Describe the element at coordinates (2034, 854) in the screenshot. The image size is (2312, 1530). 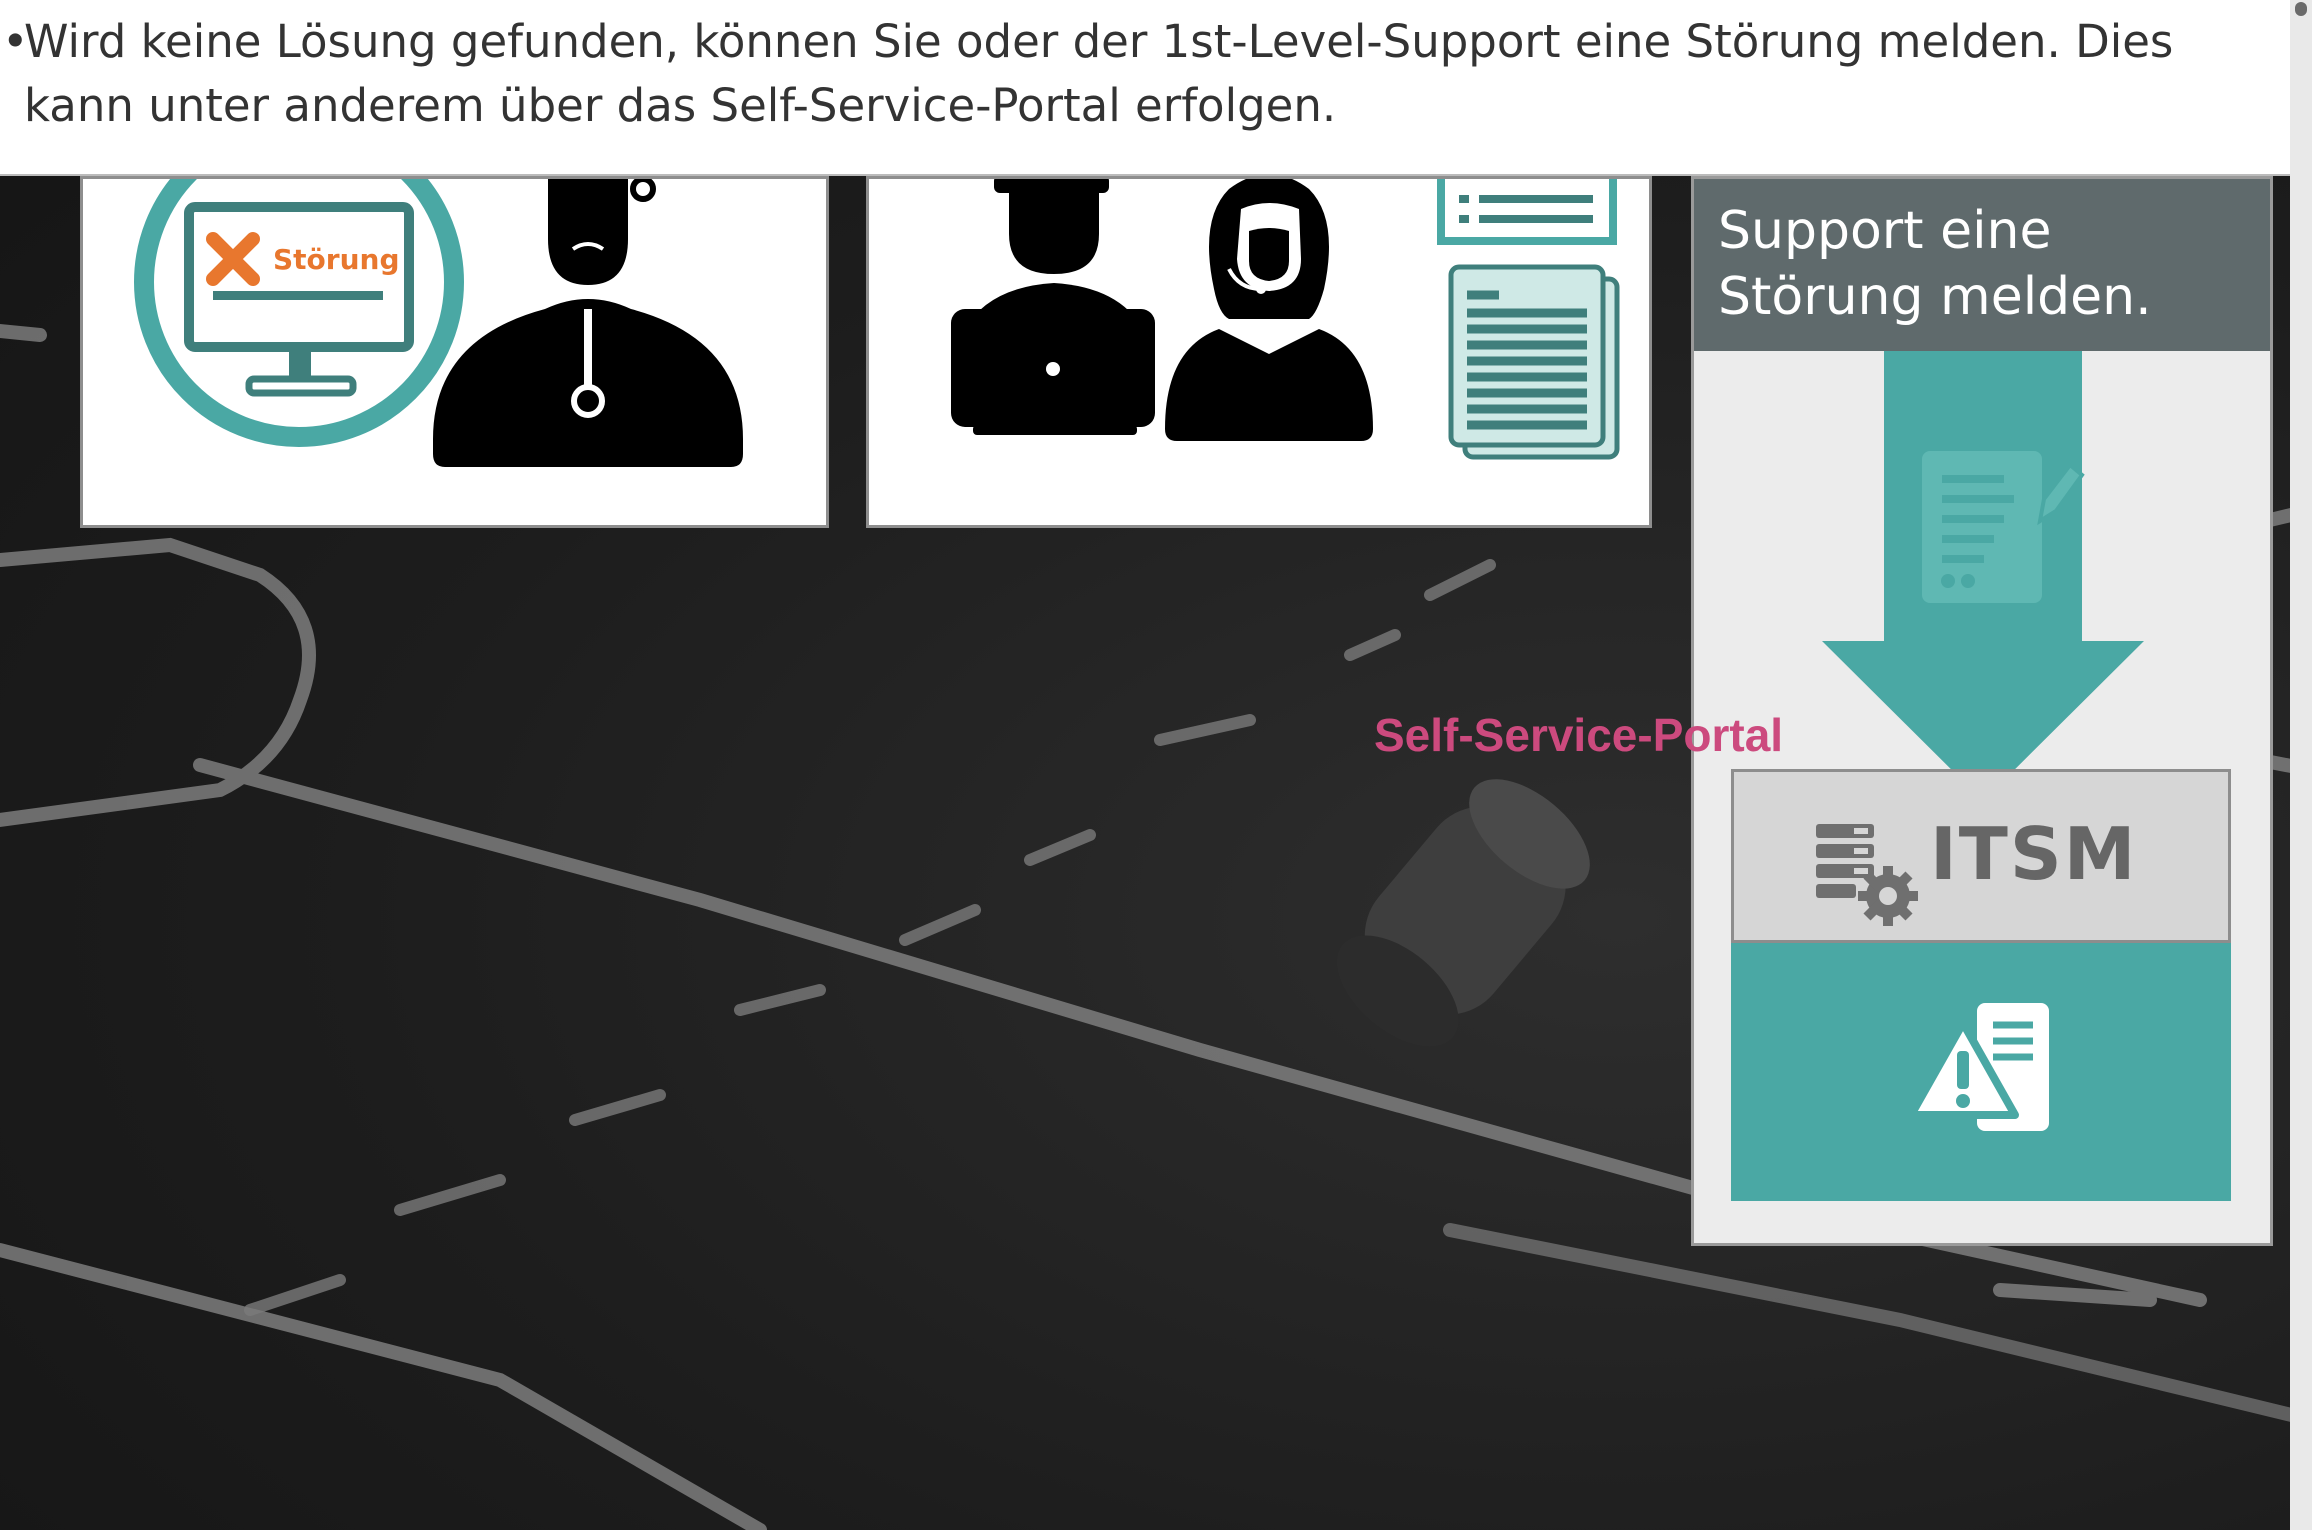
I see `itsm-label: ITSM` at that location.